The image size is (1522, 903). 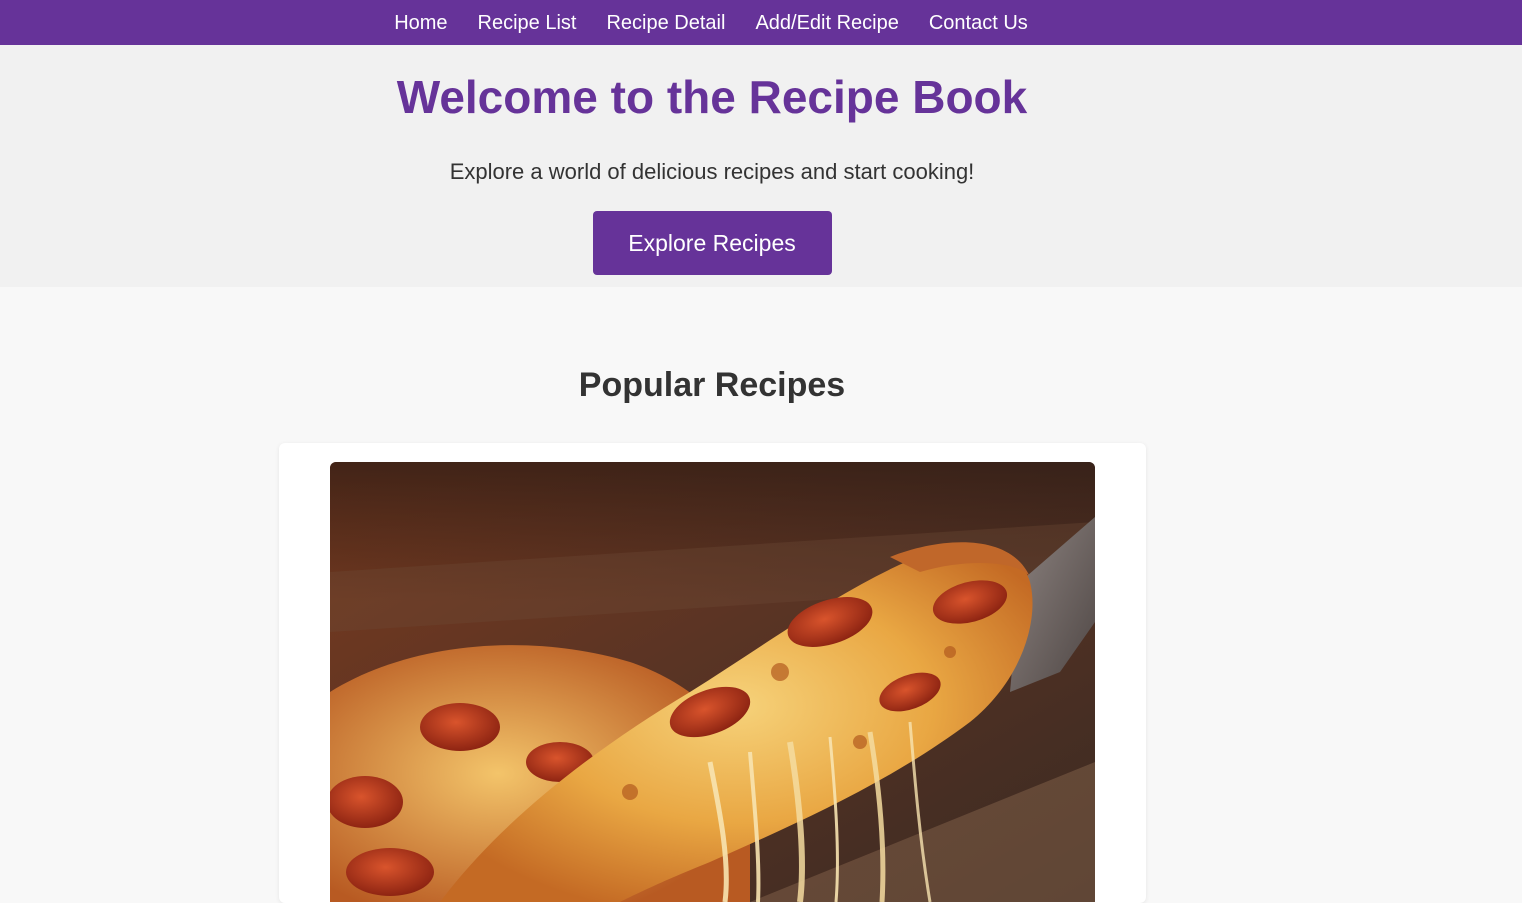 I want to click on popular-recipes-title: Popular Recipes, so click(x=712, y=385).